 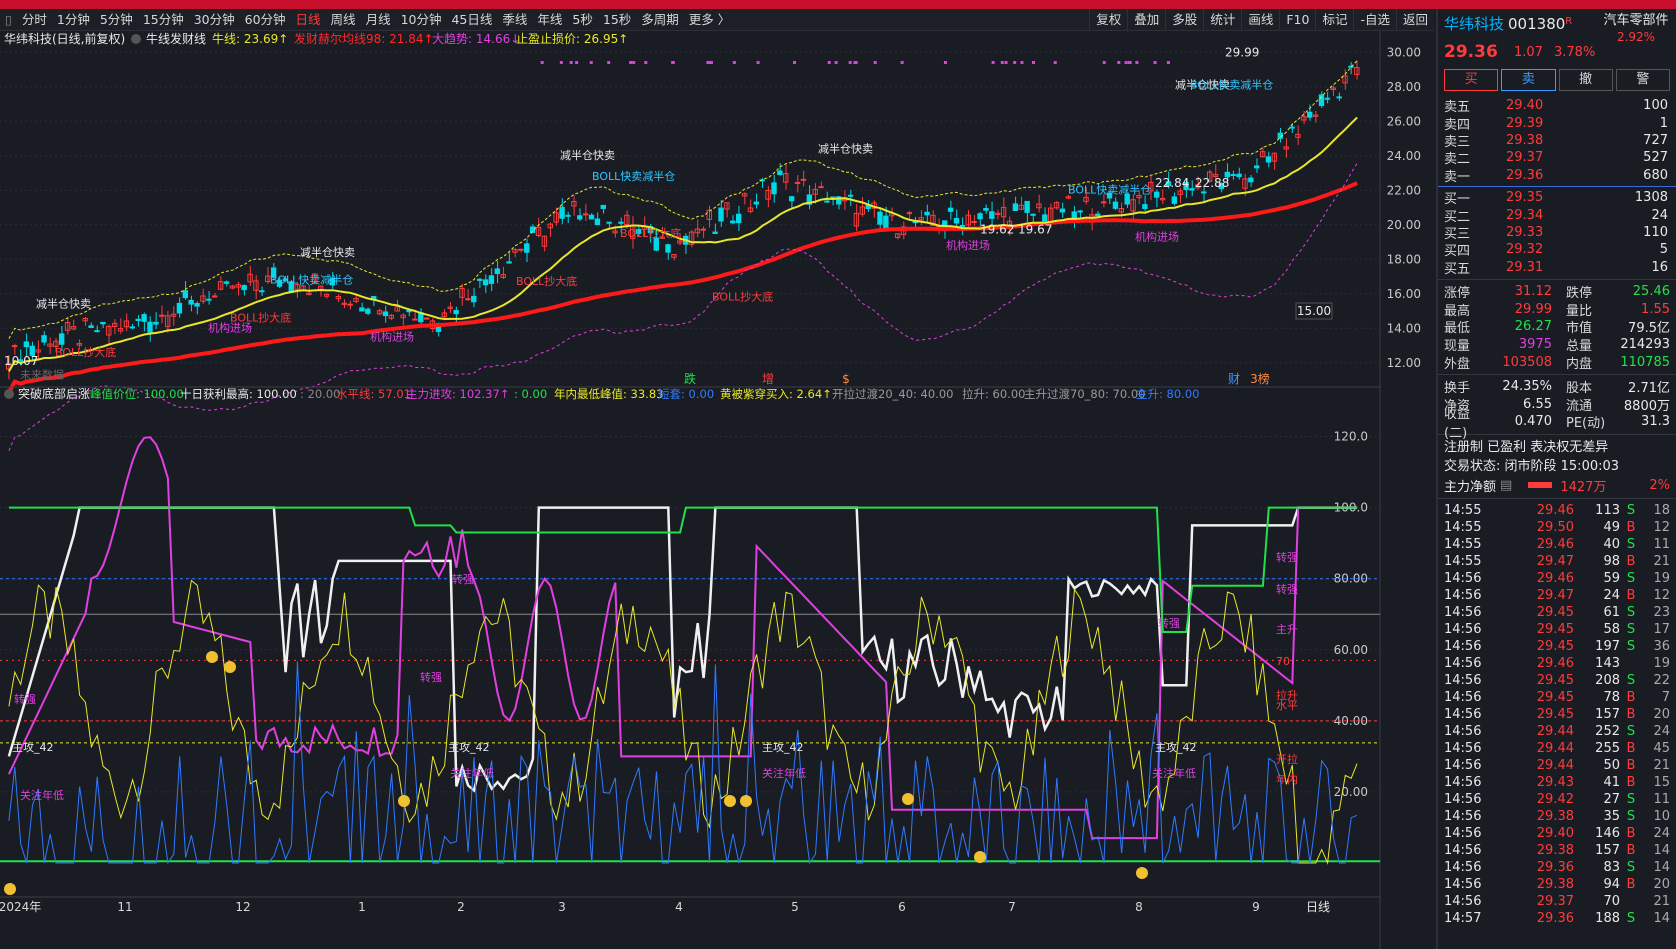 I want to click on stat-value: 1.55, so click(x=1655, y=309).